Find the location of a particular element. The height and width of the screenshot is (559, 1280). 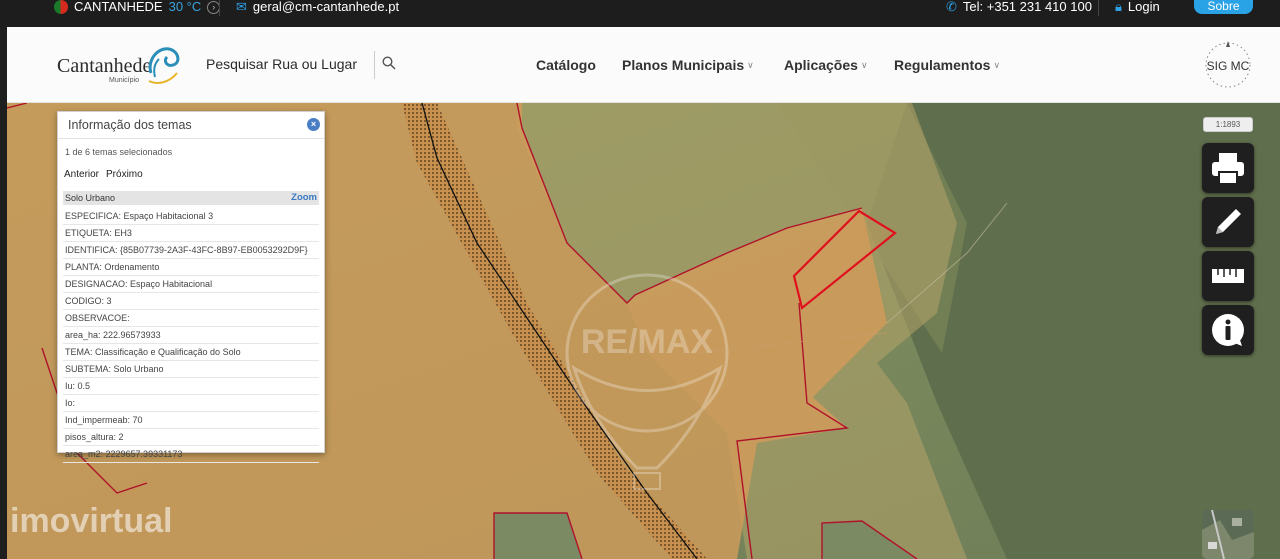

nav-catalogo: Catálogo is located at coordinates (566, 65).